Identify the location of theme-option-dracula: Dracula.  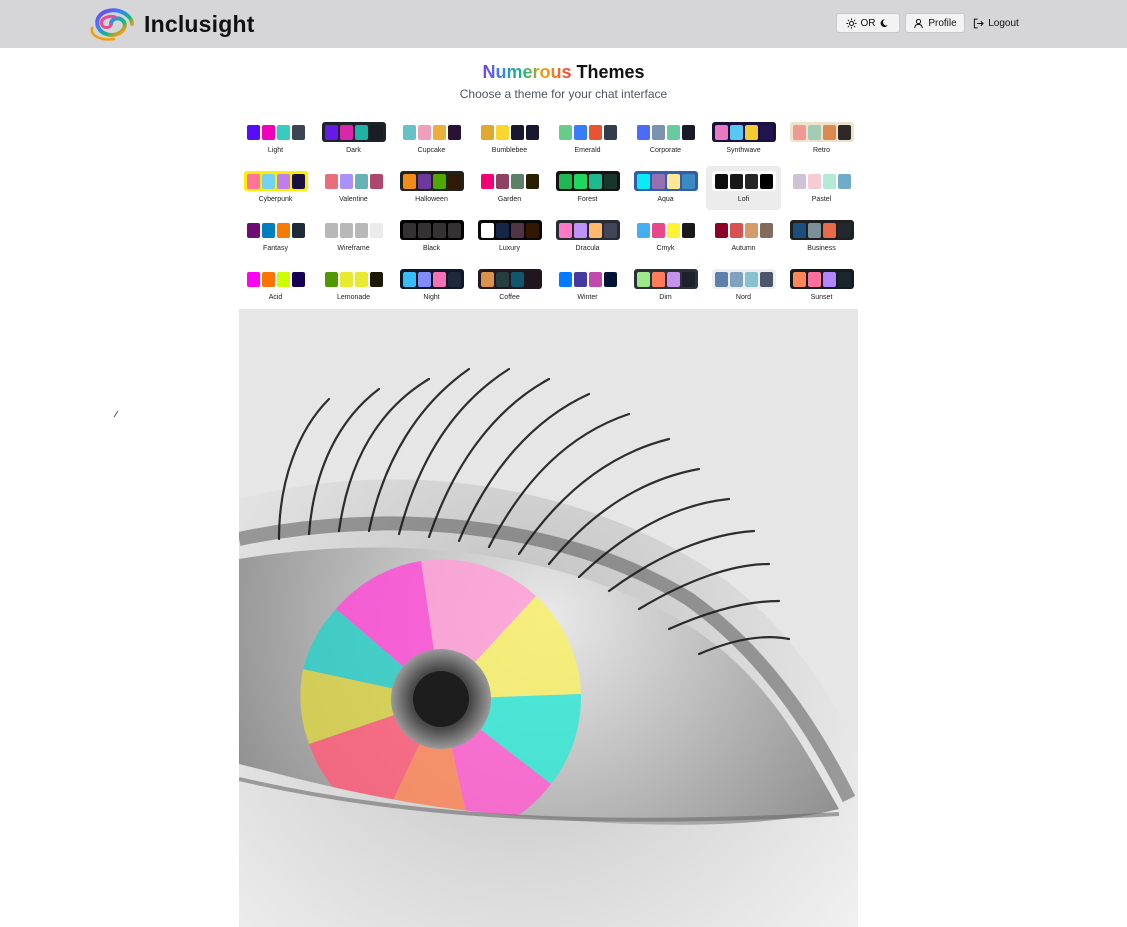
(587, 237).